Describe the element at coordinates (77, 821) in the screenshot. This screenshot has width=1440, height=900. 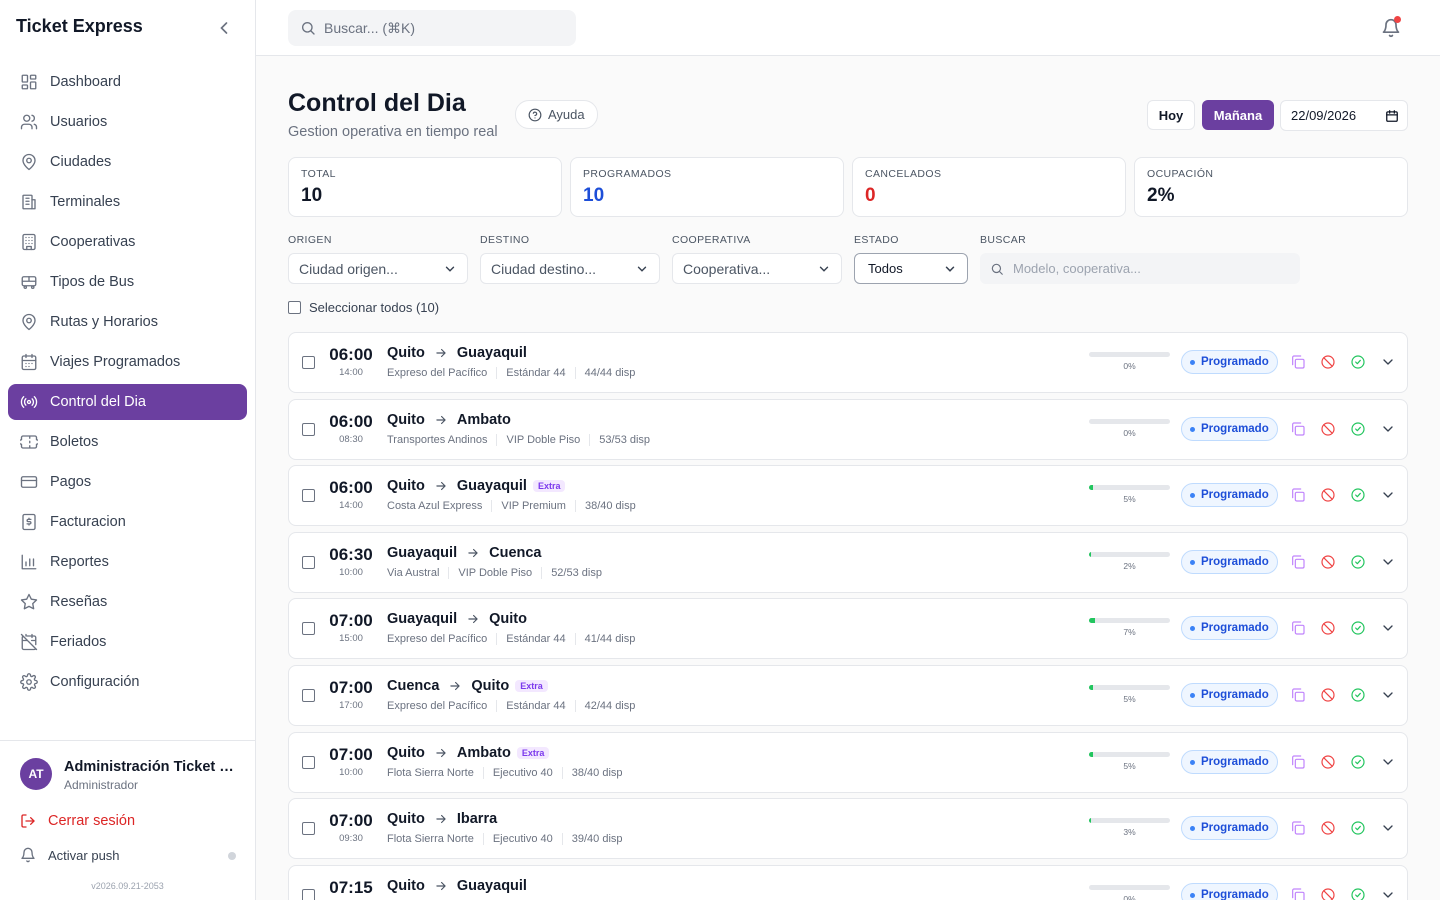
I see `logout-button: Cerrar sesión` at that location.